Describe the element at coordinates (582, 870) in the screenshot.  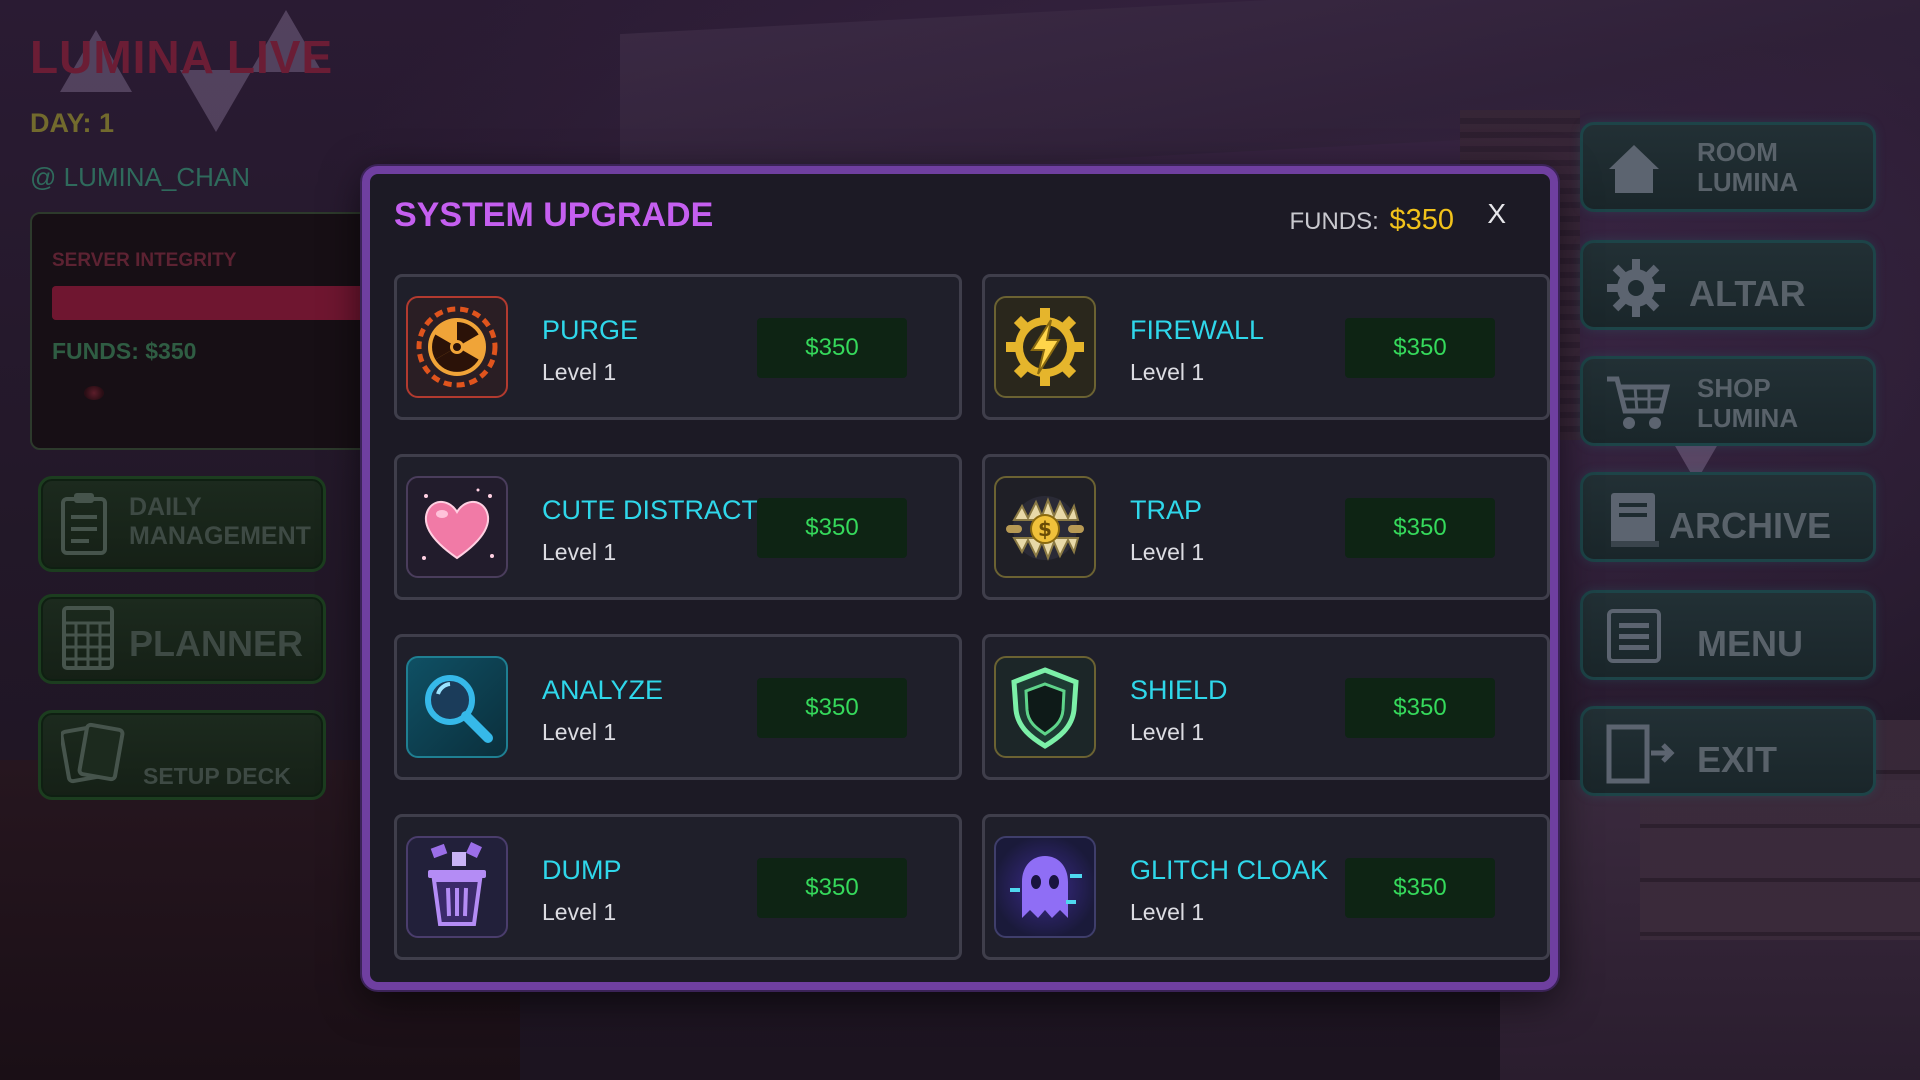
I see `upgrade-name: DUMP` at that location.